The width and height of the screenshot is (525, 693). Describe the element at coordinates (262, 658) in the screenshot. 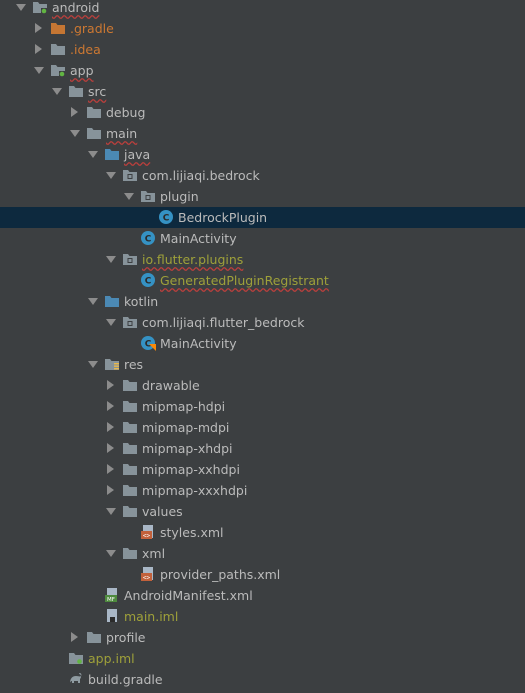

I see `tree-row: app.iml` at that location.